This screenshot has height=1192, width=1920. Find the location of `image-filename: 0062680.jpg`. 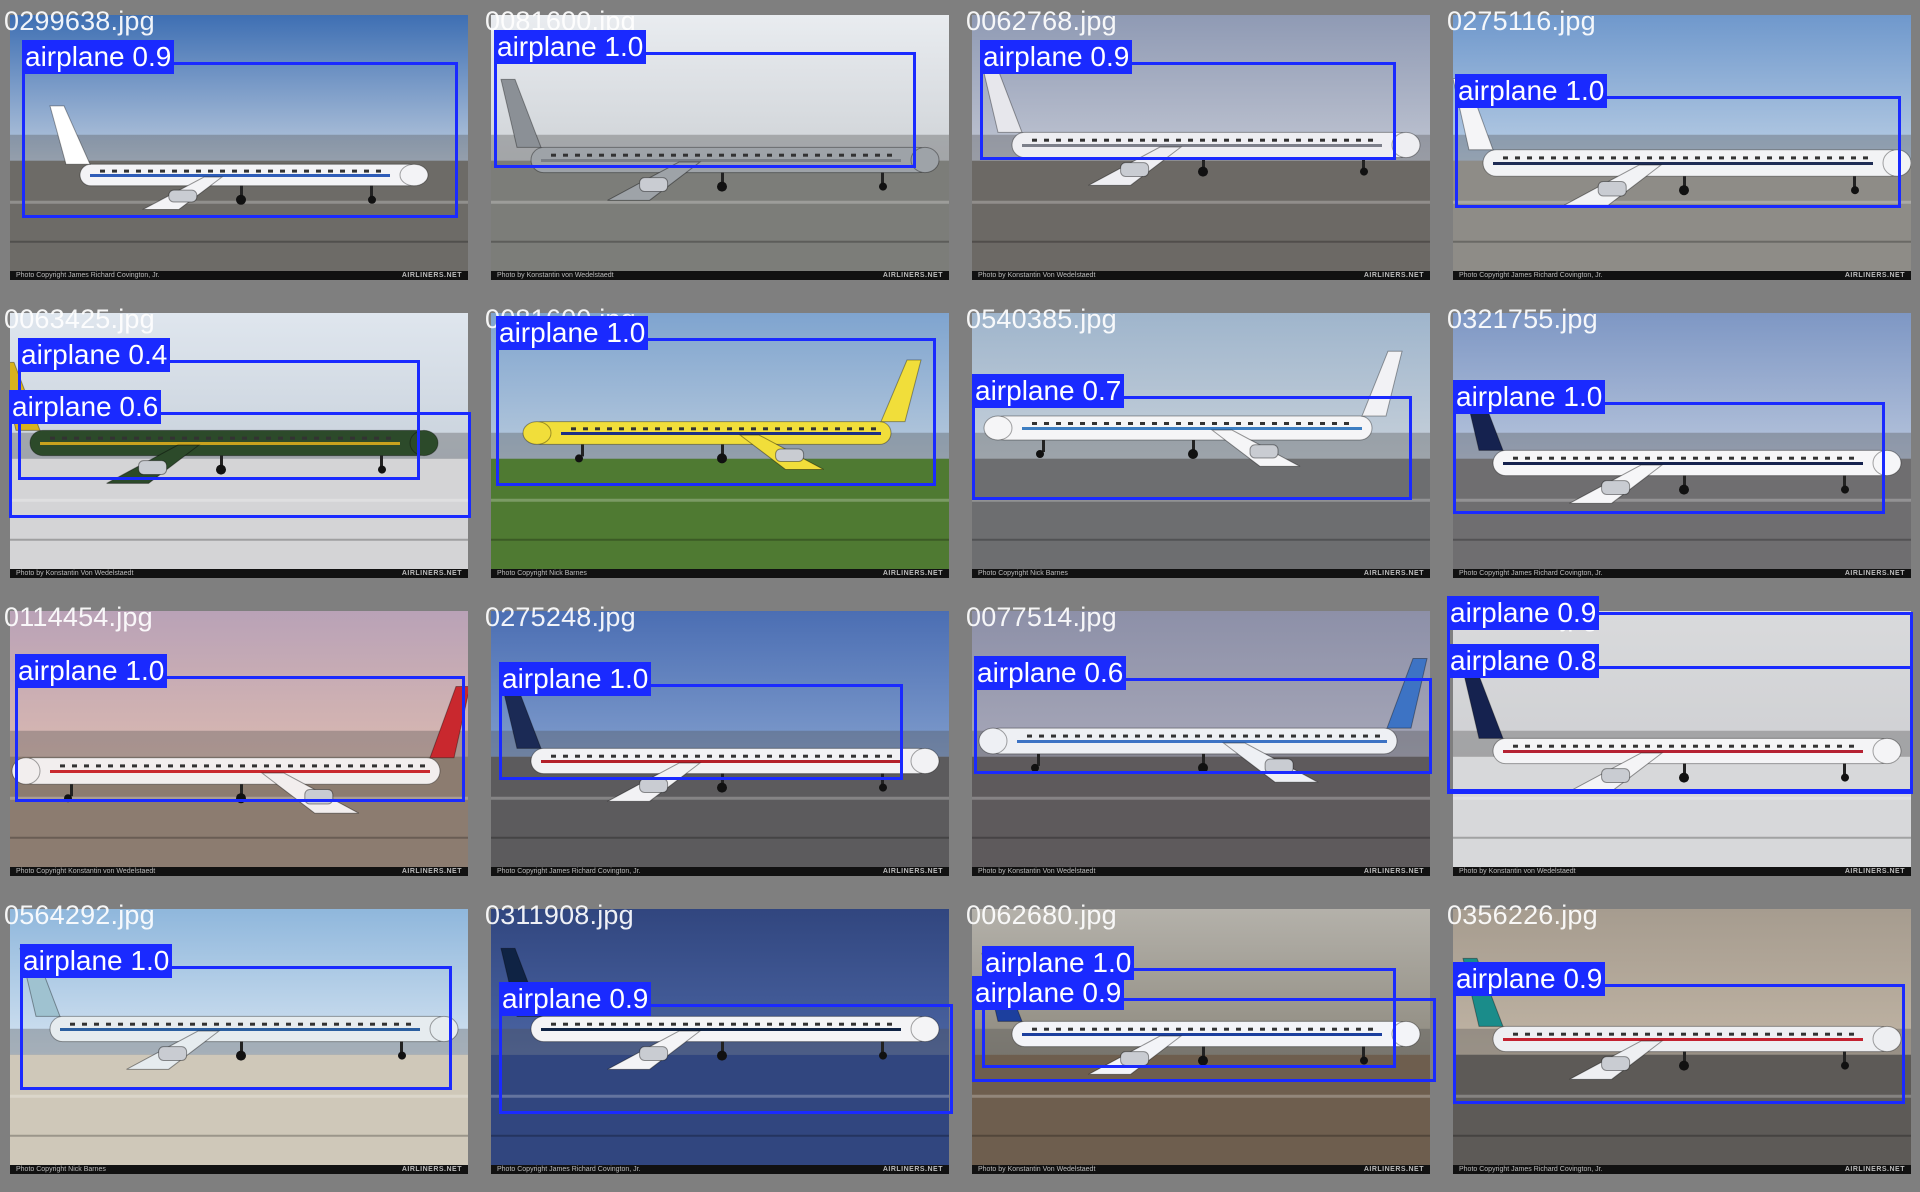

image-filename: 0062680.jpg is located at coordinates (1041, 915).